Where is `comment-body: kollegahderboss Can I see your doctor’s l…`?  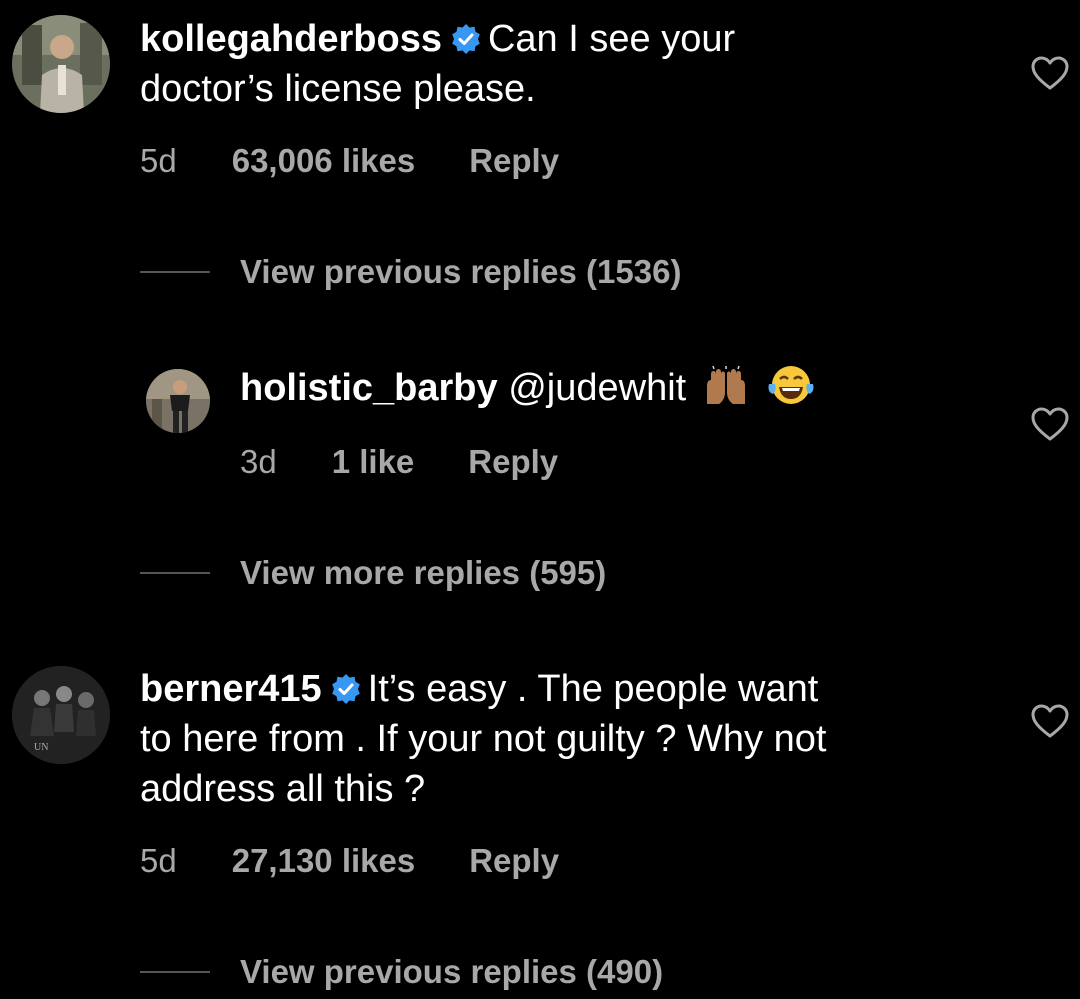
comment-body: kollegahderboss Can I see your doctor’s l… is located at coordinates (570, 64).